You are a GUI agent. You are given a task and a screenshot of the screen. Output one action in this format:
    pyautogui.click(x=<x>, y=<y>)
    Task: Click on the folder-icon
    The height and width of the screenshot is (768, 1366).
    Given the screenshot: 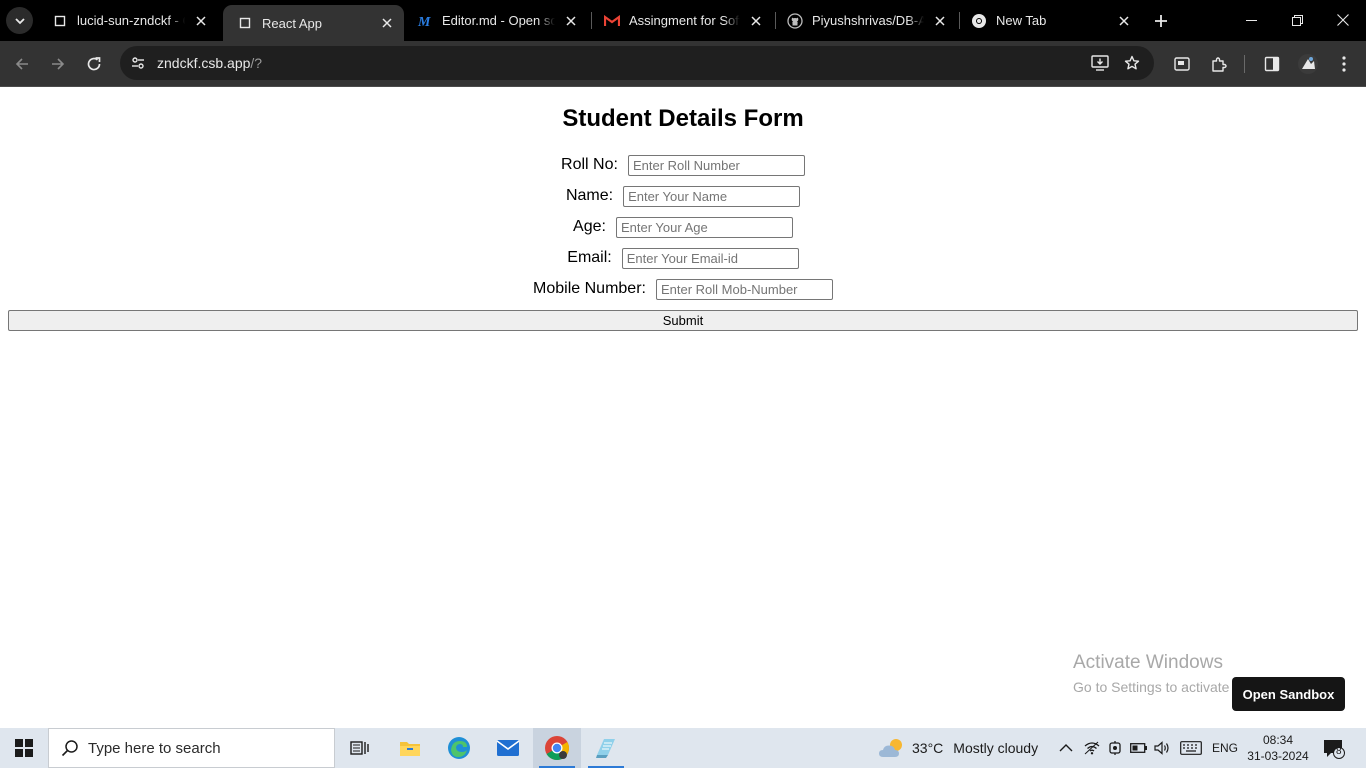 What is the action you would take?
    pyautogui.click(x=410, y=749)
    